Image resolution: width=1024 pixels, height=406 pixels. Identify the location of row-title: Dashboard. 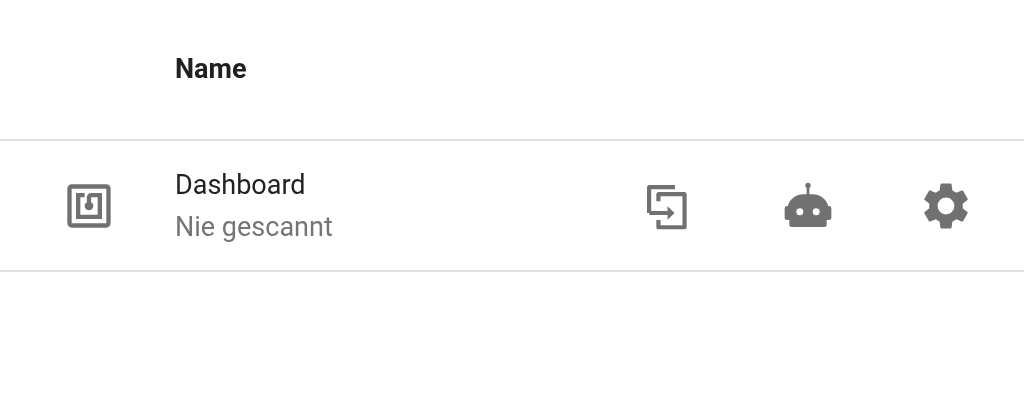
(241, 185).